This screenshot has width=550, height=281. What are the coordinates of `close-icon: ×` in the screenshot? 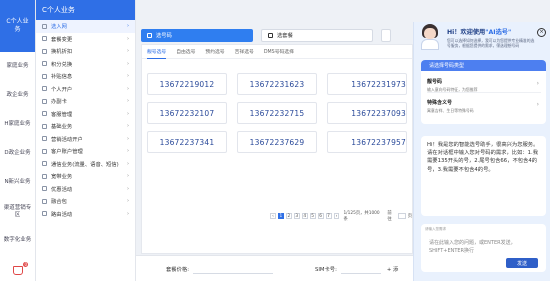 It's located at (541, 32).